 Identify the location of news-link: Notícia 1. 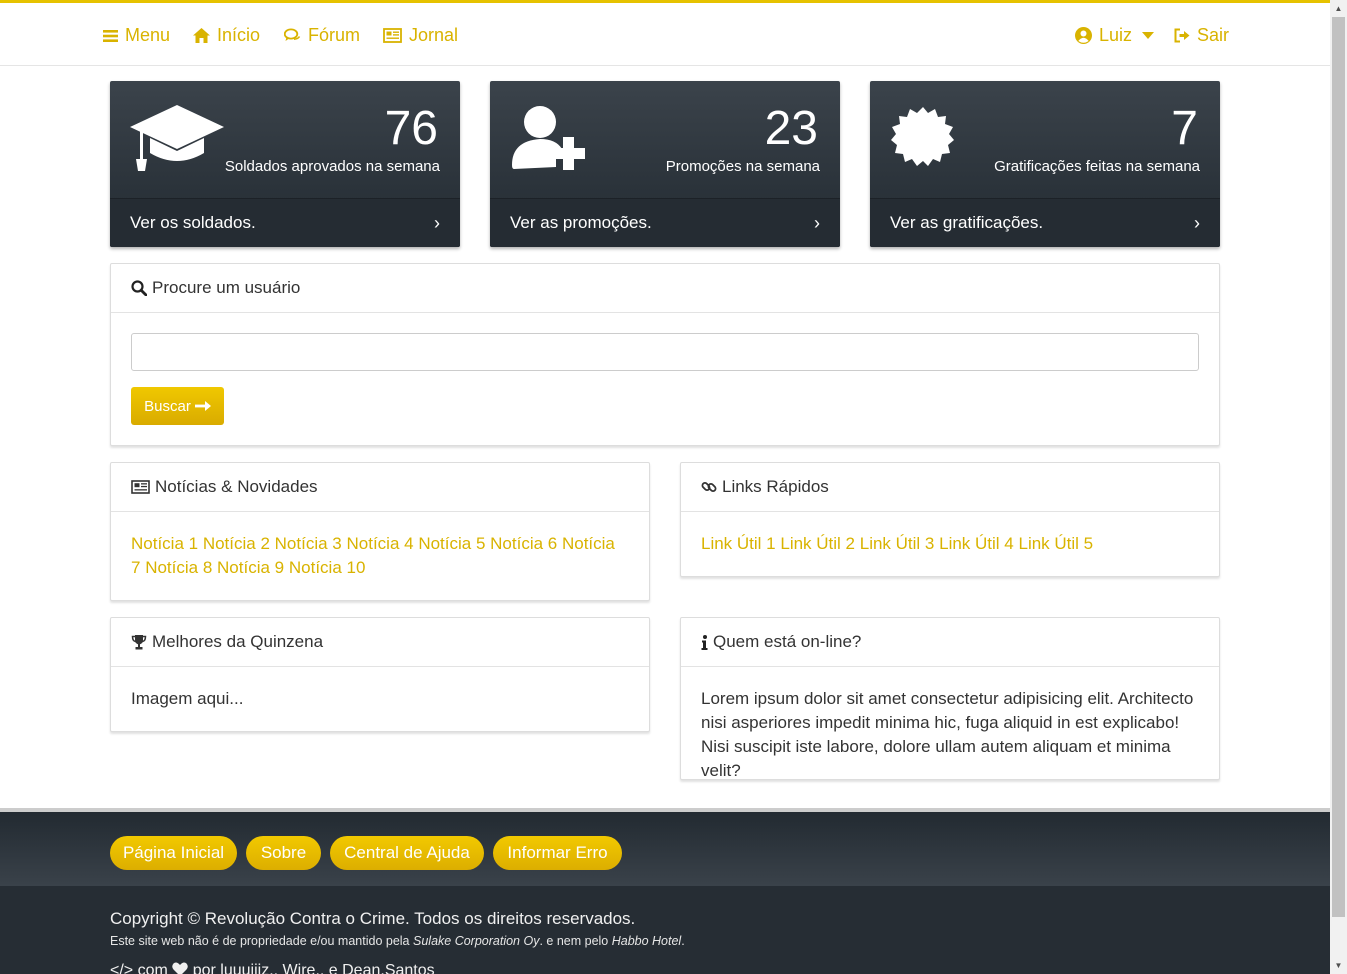
(164, 543).